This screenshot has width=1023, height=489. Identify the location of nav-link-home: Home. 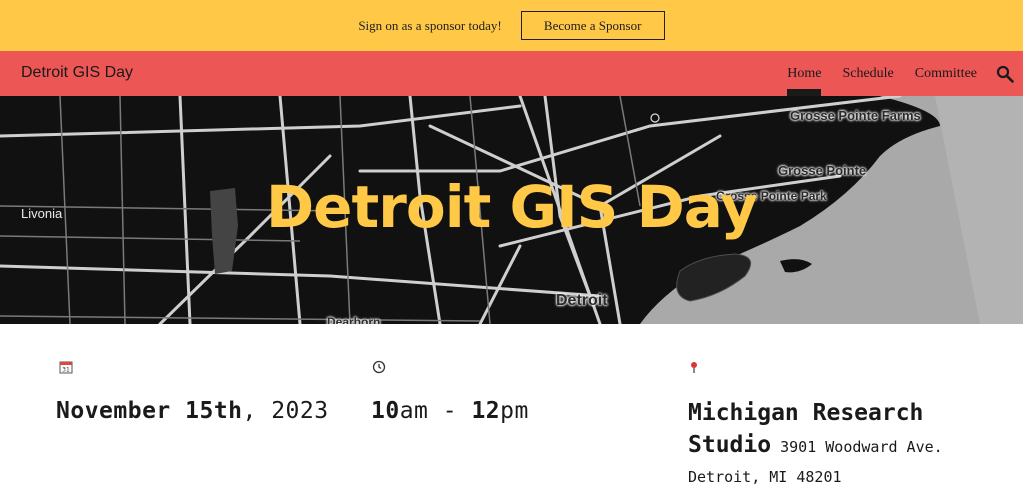
(804, 73).